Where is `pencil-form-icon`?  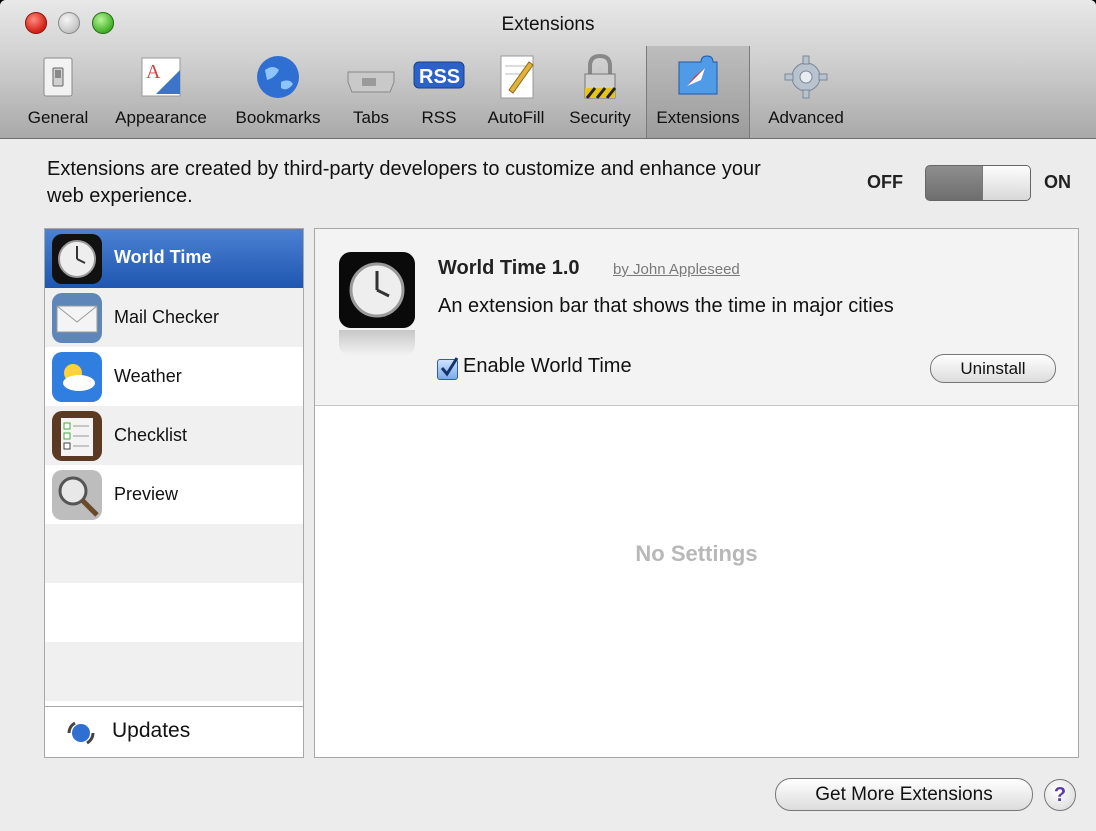 pencil-form-icon is located at coordinates (517, 77).